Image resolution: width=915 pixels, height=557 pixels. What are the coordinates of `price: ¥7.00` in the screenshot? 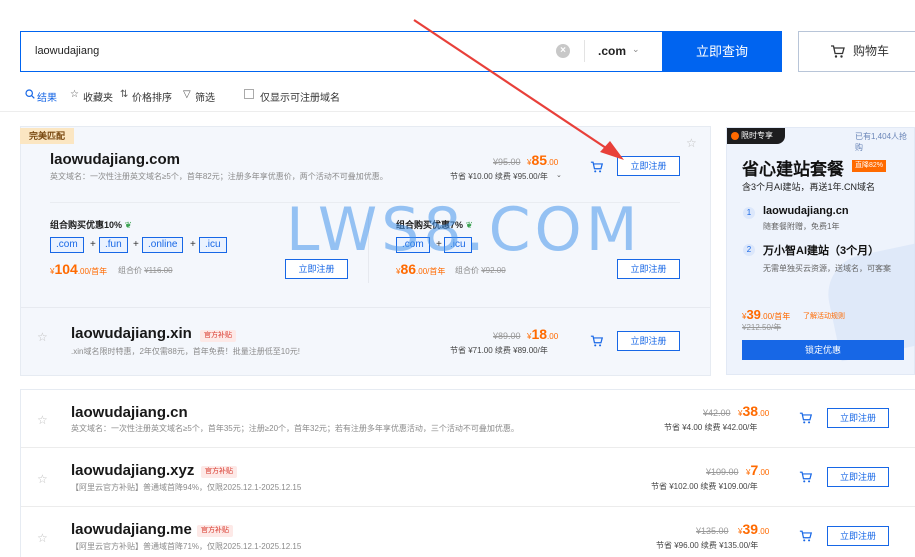 It's located at (758, 470).